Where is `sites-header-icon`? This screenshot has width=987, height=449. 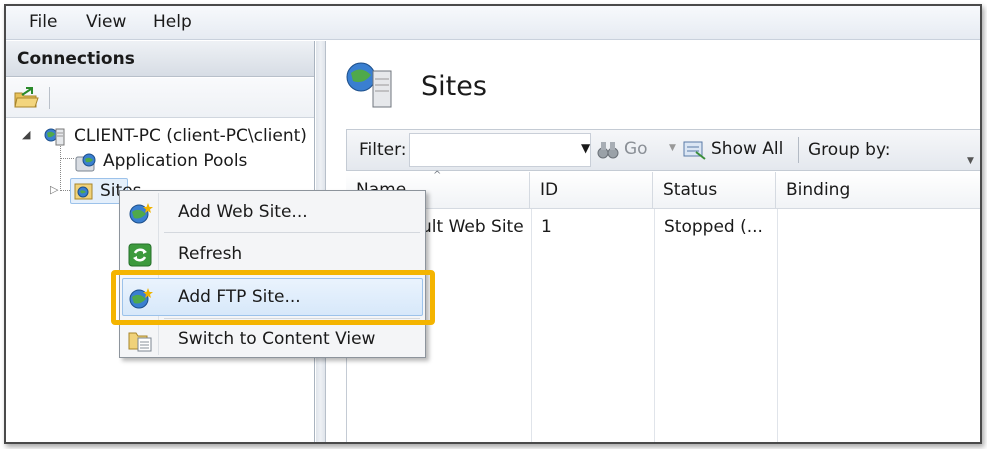 sites-header-icon is located at coordinates (369, 85).